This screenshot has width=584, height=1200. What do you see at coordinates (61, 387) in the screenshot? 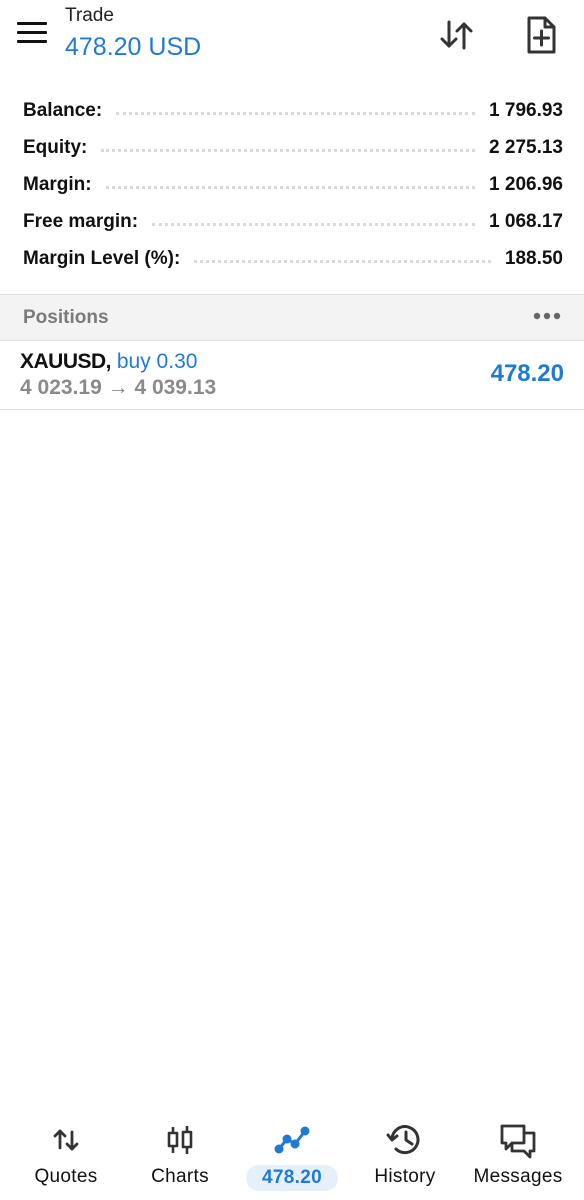
I see `open-price: 4 023.19` at bounding box center [61, 387].